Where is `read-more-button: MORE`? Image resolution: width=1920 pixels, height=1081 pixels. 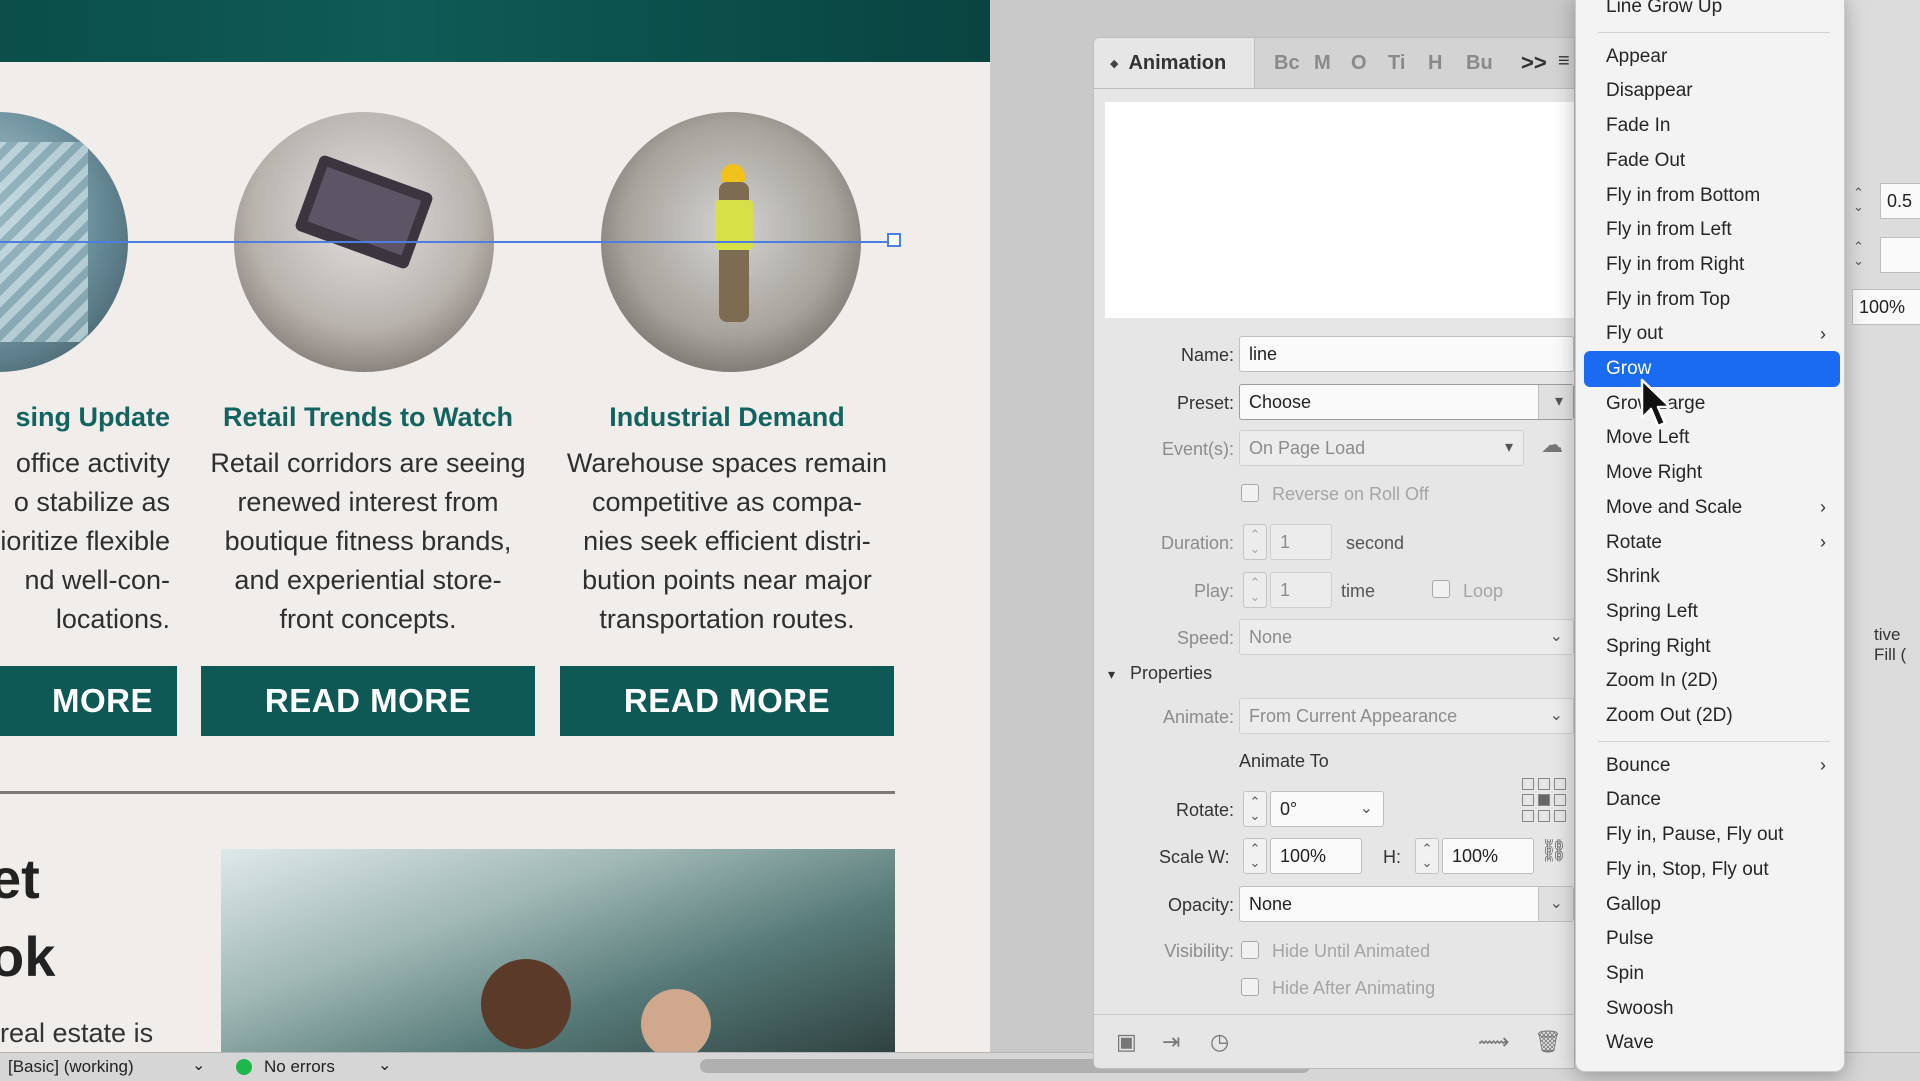 read-more-button: MORE is located at coordinates (88, 701).